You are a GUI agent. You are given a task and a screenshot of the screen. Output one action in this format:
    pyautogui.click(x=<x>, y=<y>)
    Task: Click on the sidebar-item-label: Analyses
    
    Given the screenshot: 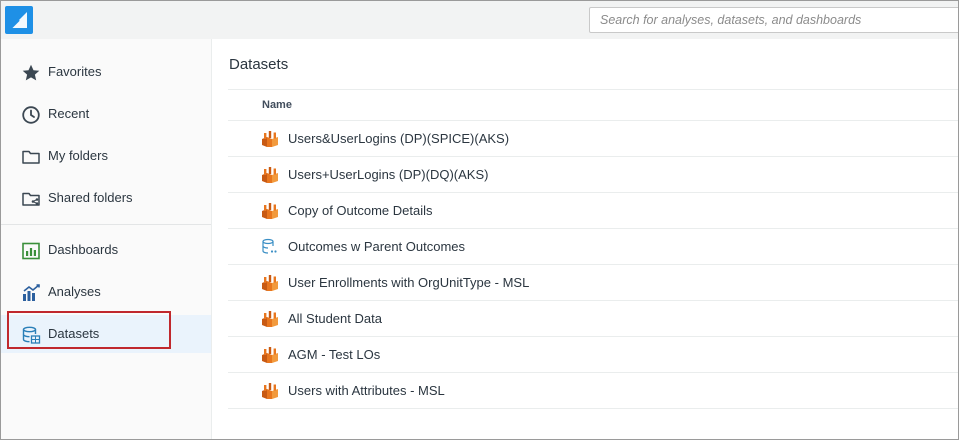 What is the action you would take?
    pyautogui.click(x=74, y=291)
    